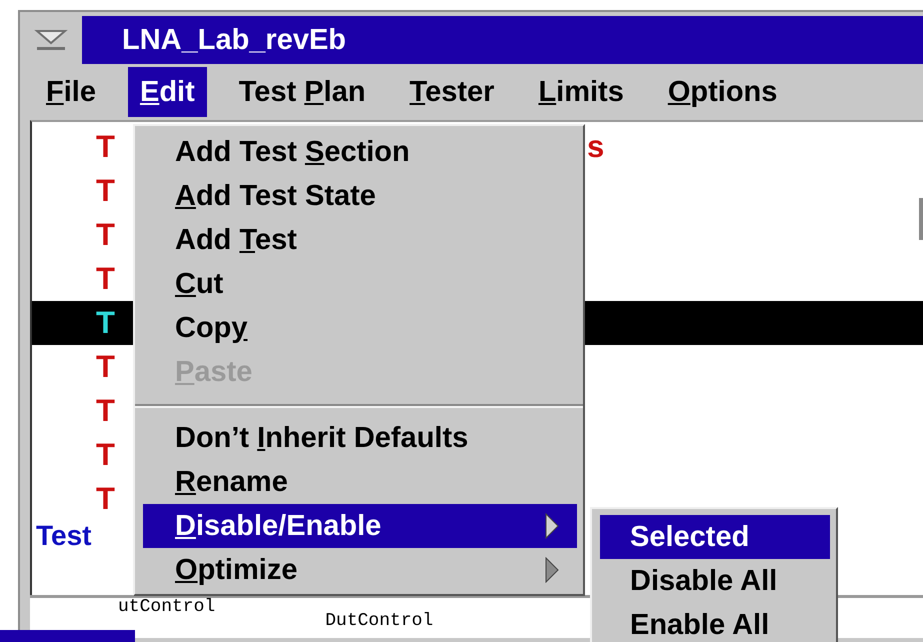  Describe the element at coordinates (379, 620) in the screenshot. I see `node-label: DutControl` at that location.